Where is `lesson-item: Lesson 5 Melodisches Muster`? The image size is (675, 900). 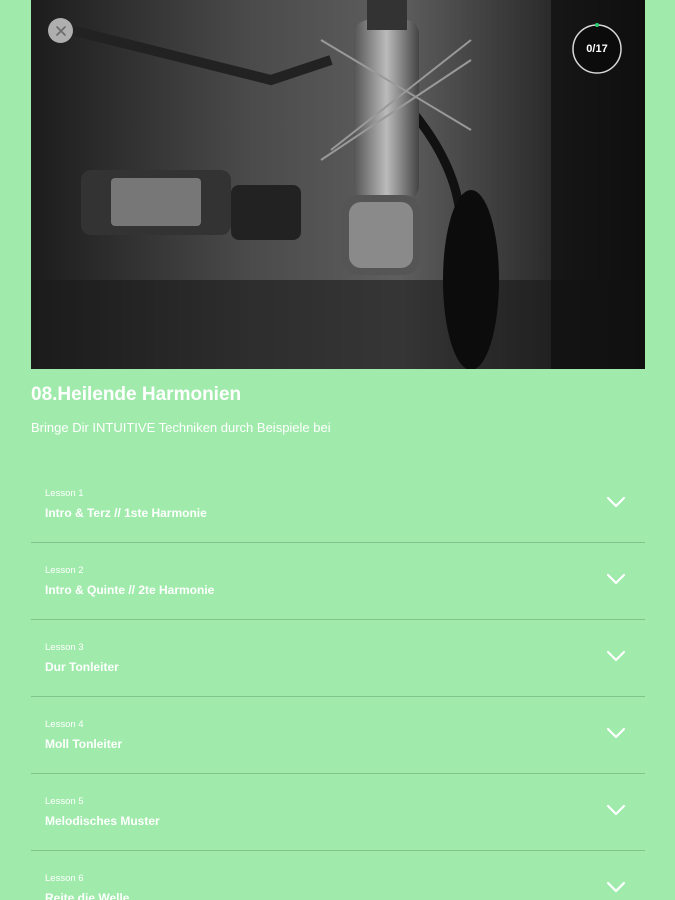
lesson-item: Lesson 5 Melodisches Muster is located at coordinates (338, 812).